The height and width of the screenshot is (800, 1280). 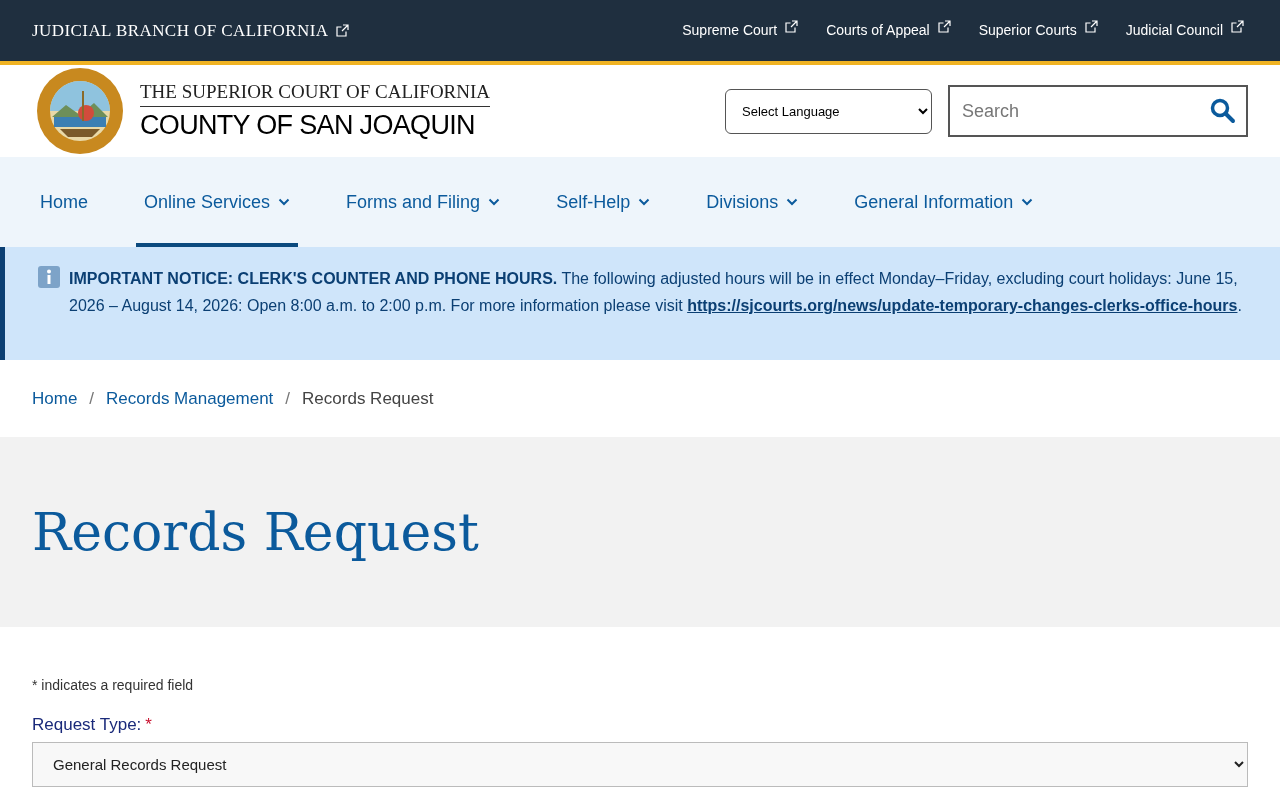 I want to click on court-name: THE SUPERIOR COURT OF CALIFORNIA, so click(x=315, y=93).